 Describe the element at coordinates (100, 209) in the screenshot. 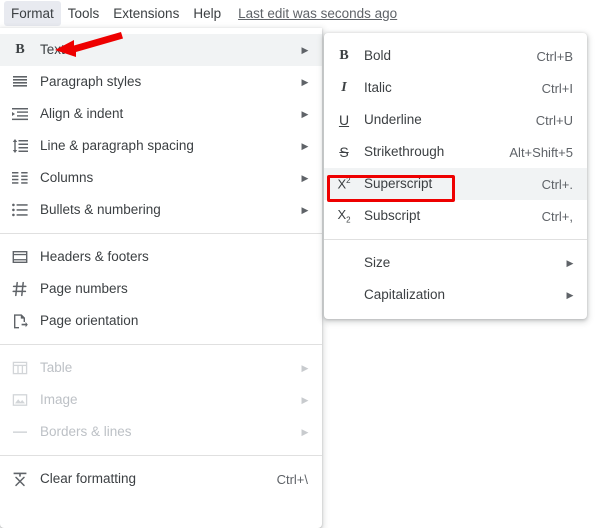

I see `menu-item-label: Bullets & numbering` at that location.